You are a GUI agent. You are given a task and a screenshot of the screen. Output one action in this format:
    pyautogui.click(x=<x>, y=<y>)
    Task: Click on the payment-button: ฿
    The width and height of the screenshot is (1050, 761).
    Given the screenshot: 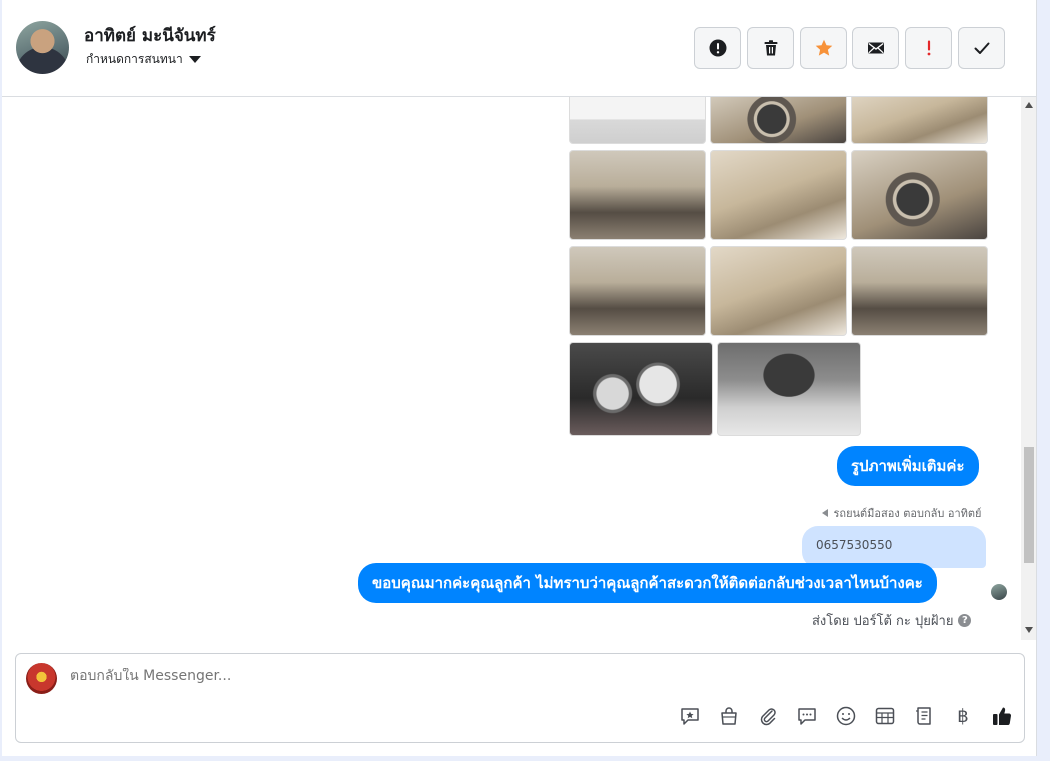 What is the action you would take?
    pyautogui.click(x=963, y=716)
    